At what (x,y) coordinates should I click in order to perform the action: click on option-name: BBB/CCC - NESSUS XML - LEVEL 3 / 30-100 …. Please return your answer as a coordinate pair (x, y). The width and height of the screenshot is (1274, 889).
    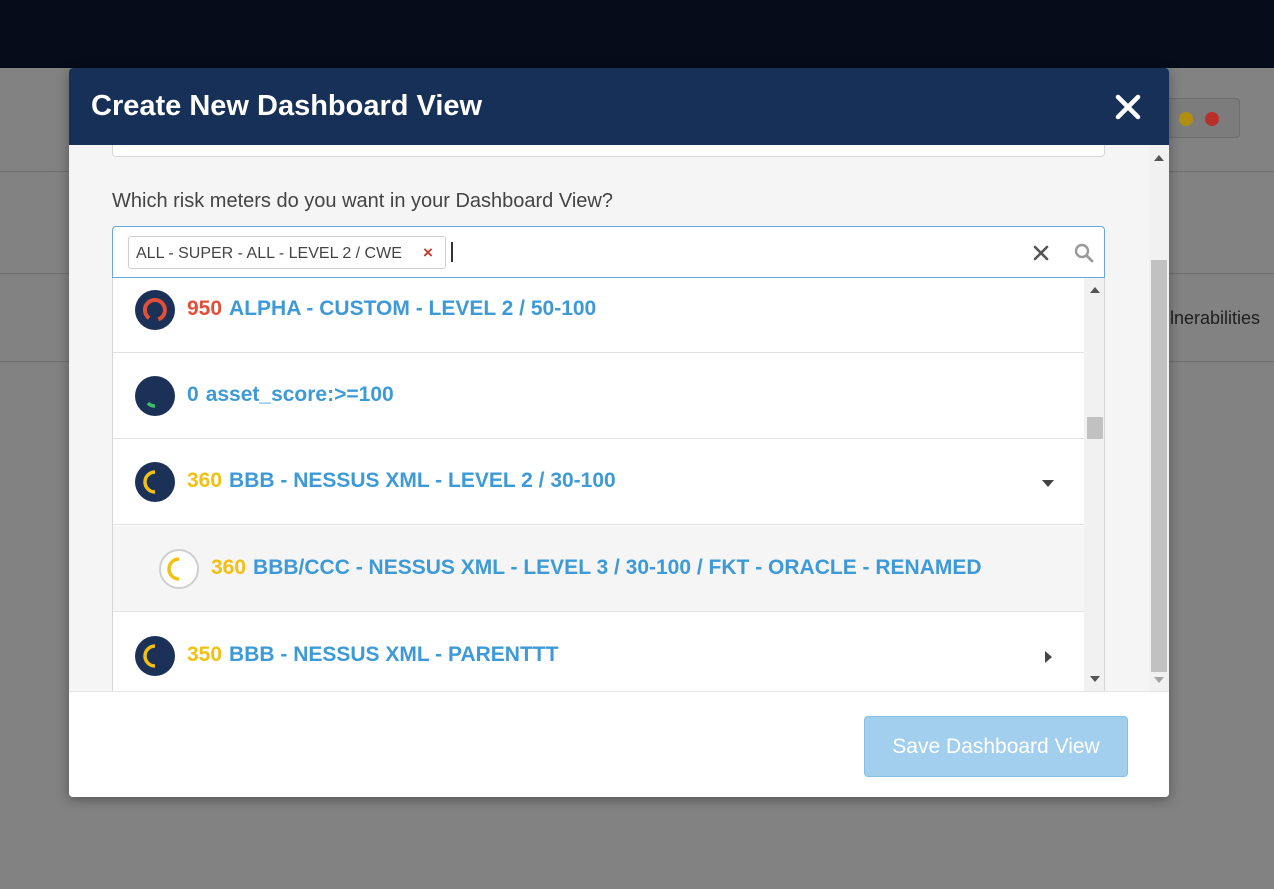
    Looking at the image, I should click on (617, 567).